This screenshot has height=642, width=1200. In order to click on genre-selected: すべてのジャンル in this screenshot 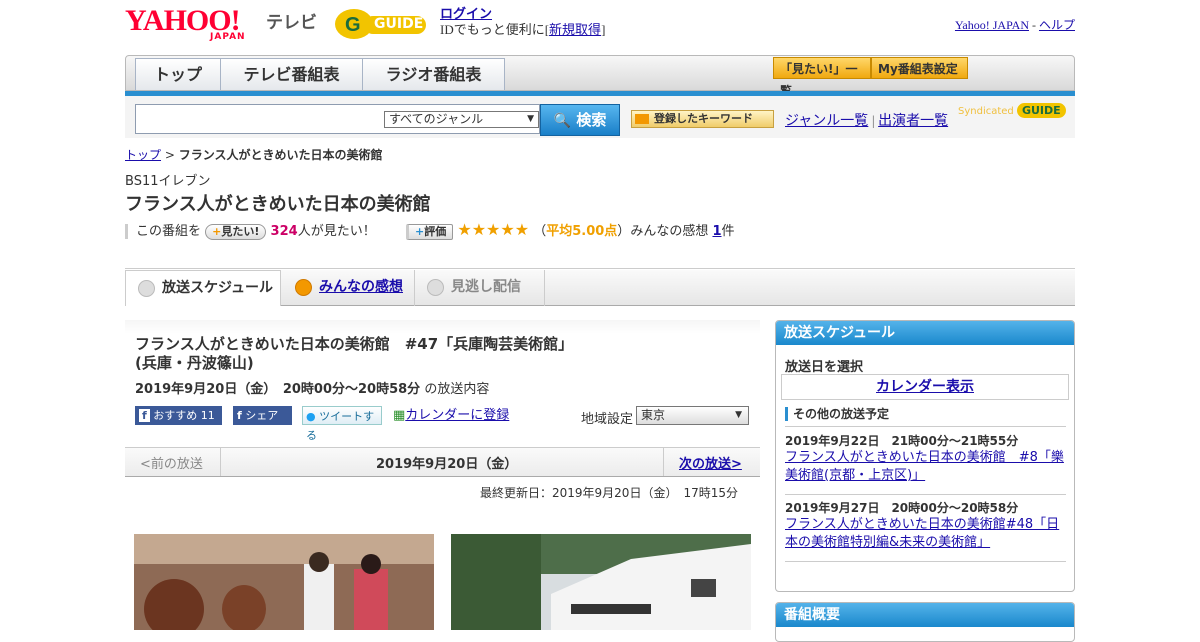, I will do `click(436, 119)`.